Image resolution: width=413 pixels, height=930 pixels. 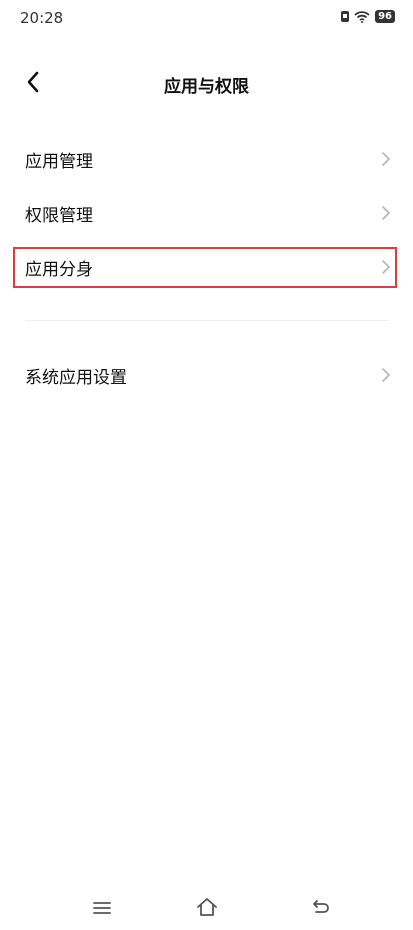 I want to click on navigation-bar, so click(x=206, y=907).